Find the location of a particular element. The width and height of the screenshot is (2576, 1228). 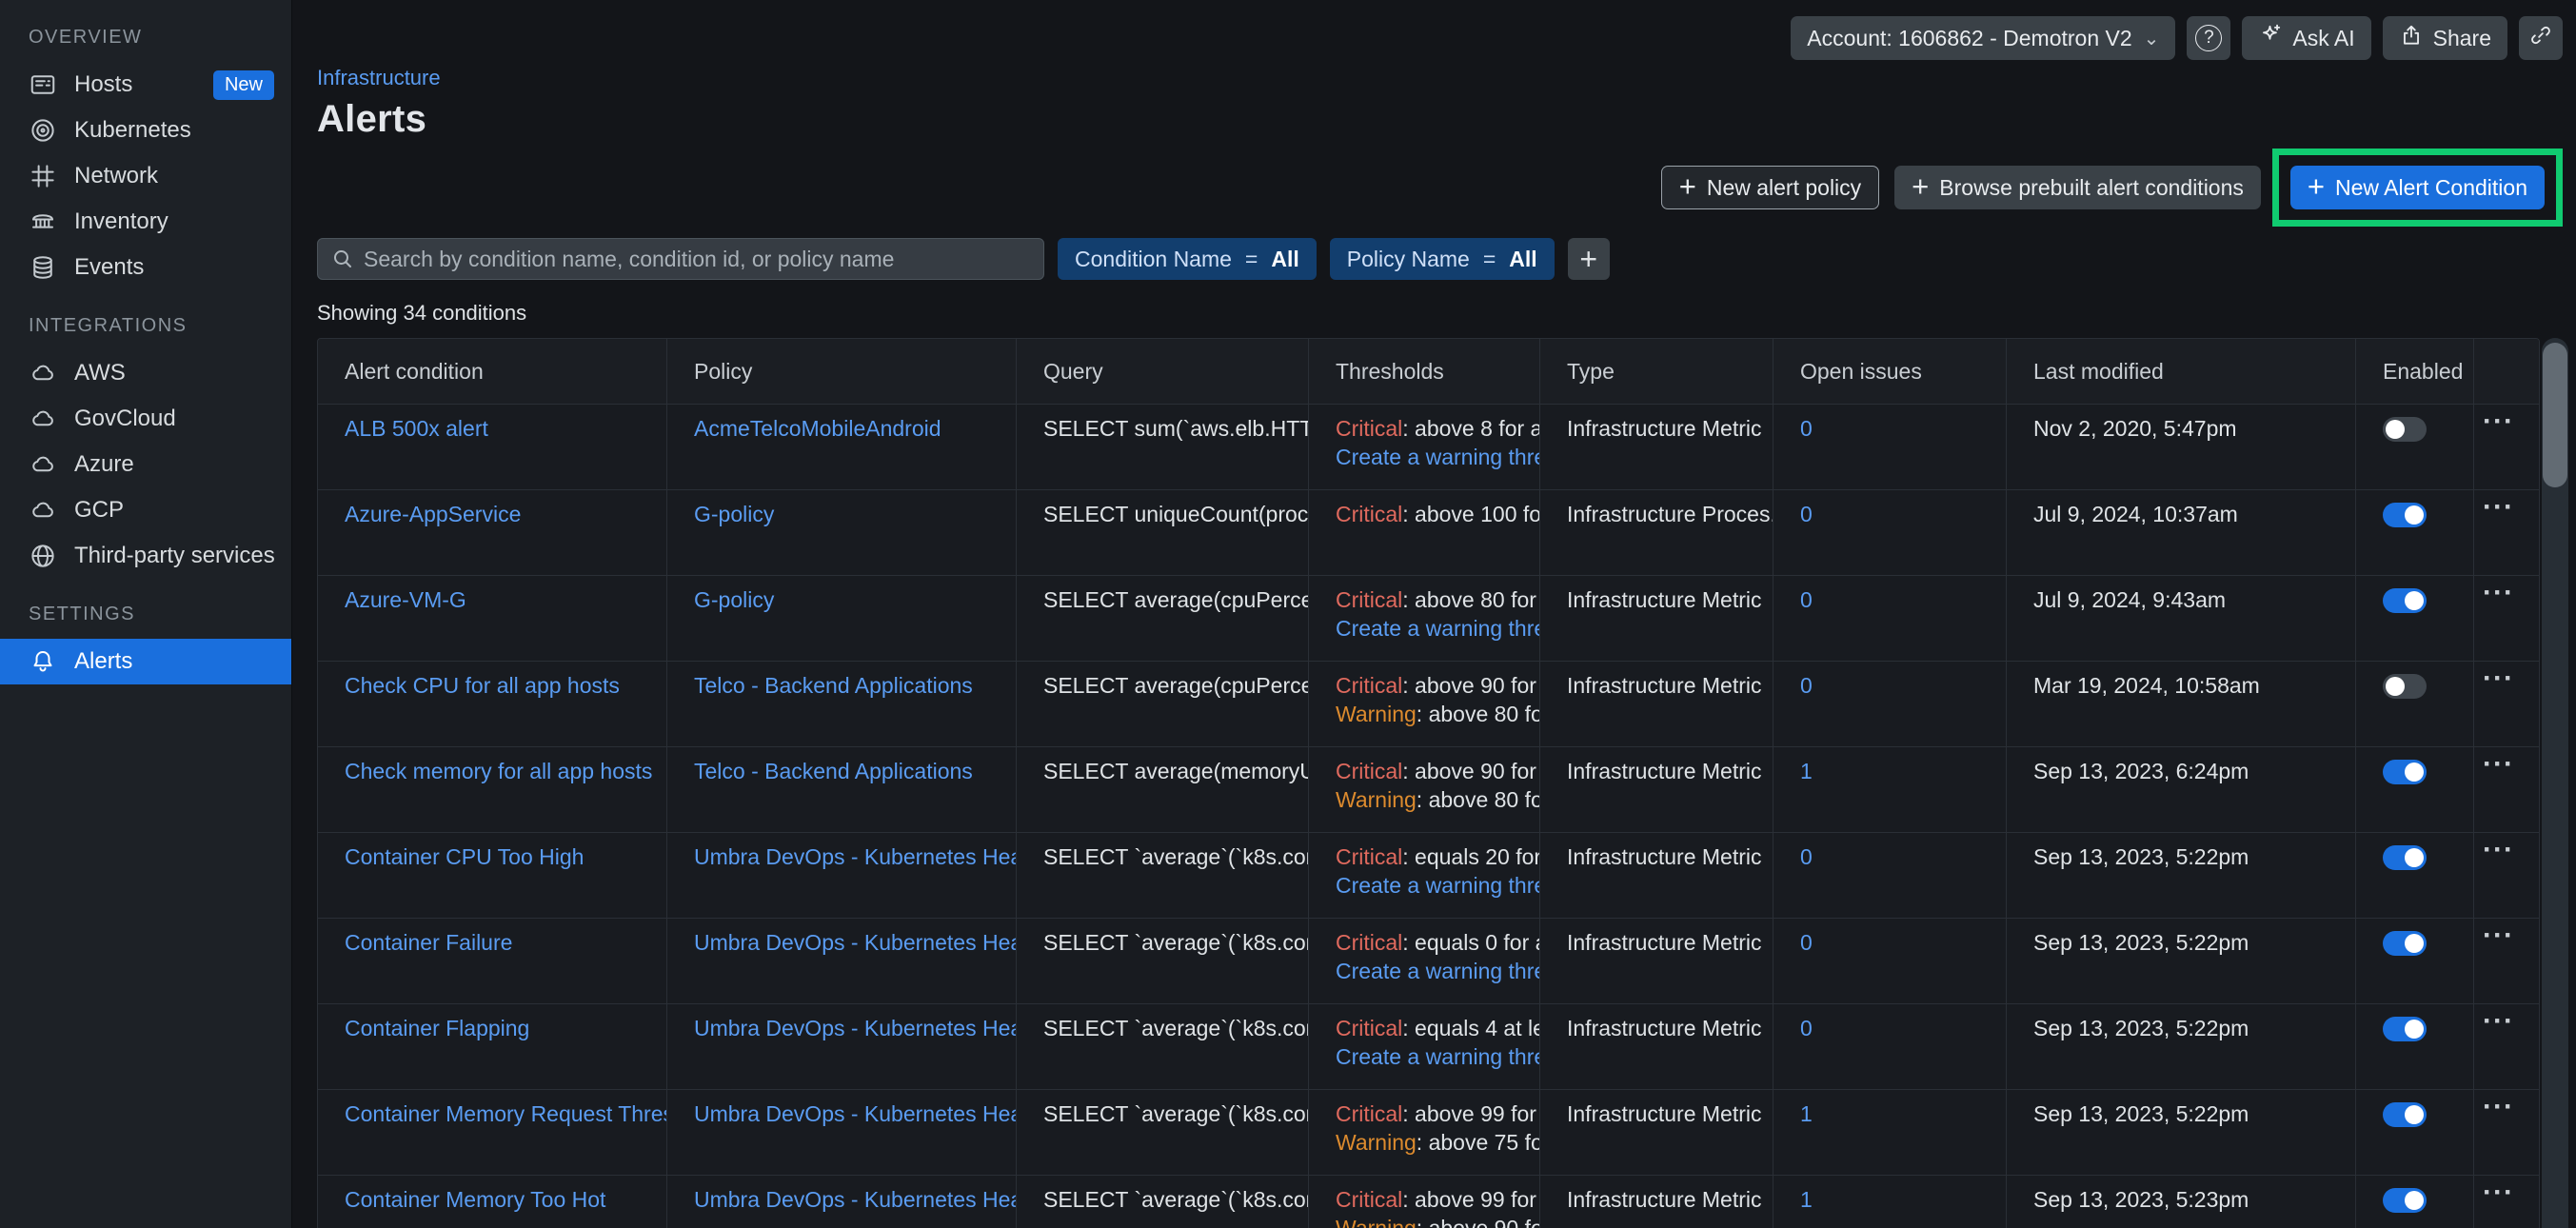

sidebar-item-label: GCP is located at coordinates (99, 510).